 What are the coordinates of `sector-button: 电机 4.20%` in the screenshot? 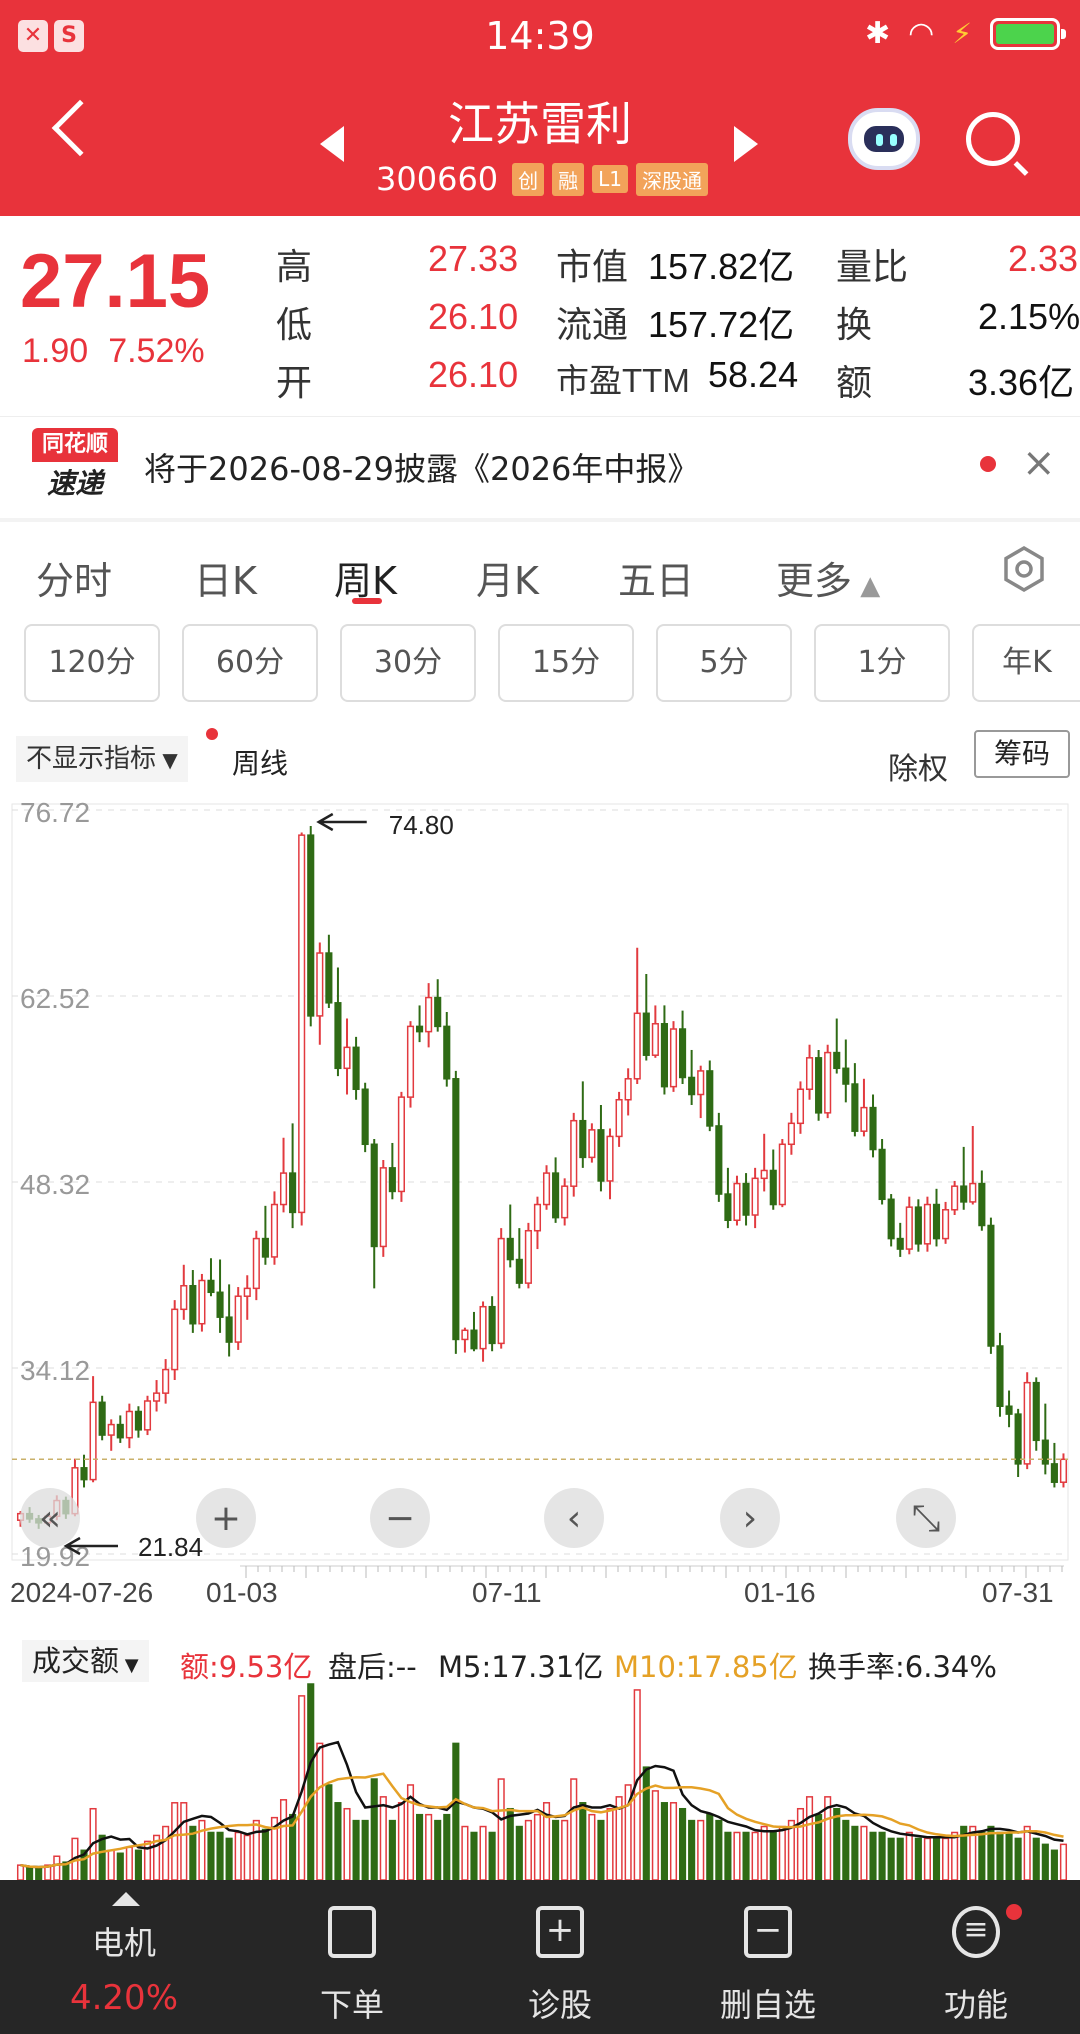 It's located at (124, 1957).